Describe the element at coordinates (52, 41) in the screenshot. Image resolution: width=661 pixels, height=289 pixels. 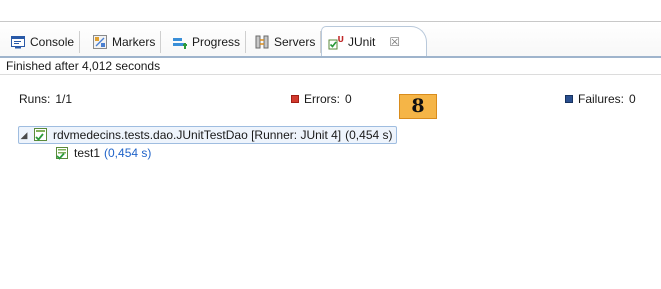
I see `tab-console-label: Console` at that location.